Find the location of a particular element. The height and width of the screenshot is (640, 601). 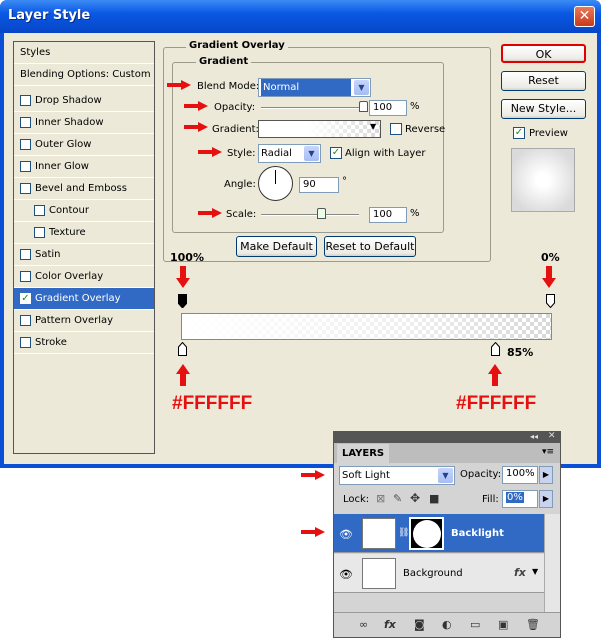

opacity-slider-thumb is located at coordinates (363, 106).